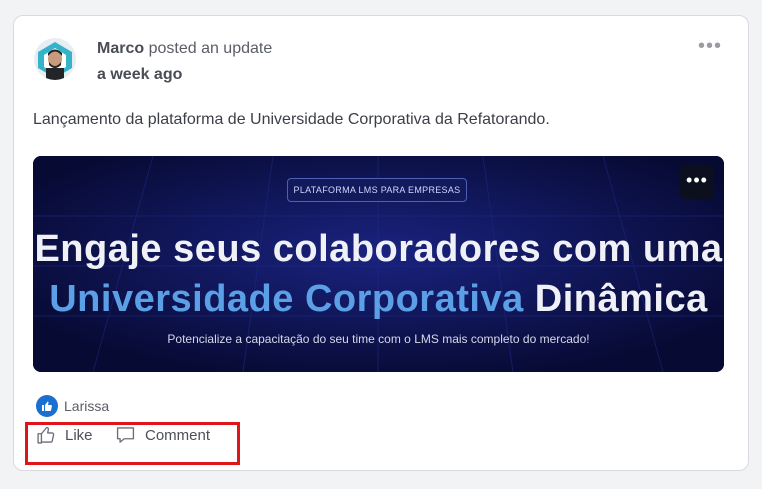  I want to click on like-button: Like, so click(64, 435).